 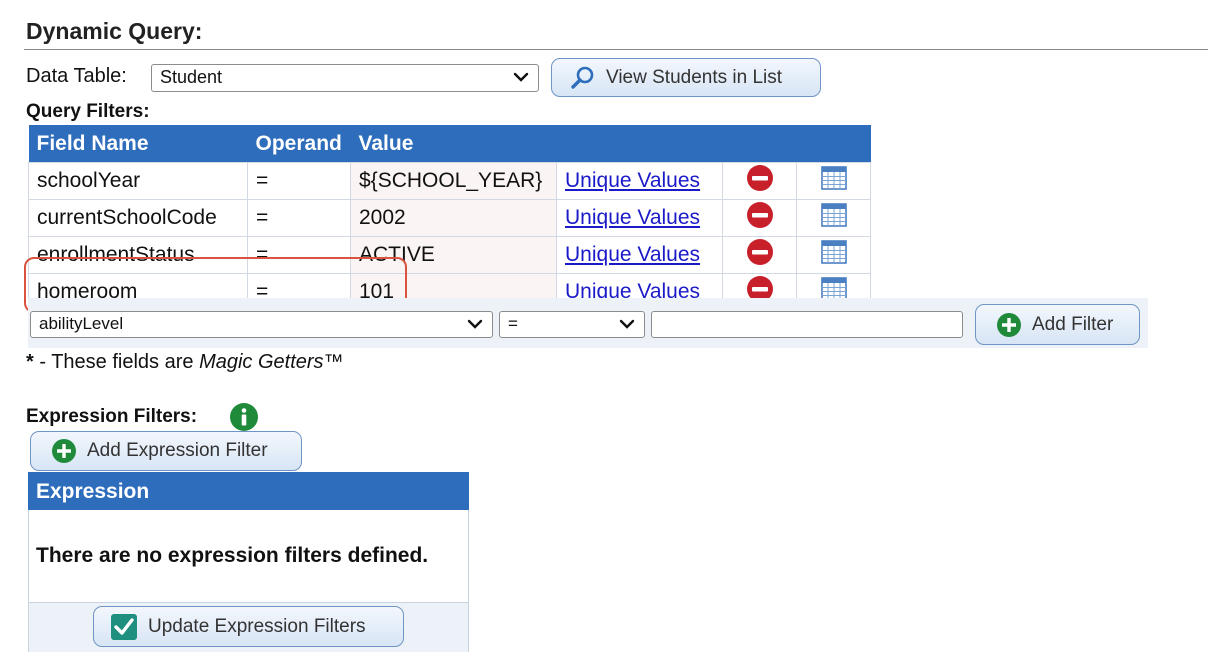 I want to click on empty-expression-message: There are no expression filters defined., so click(x=232, y=555).